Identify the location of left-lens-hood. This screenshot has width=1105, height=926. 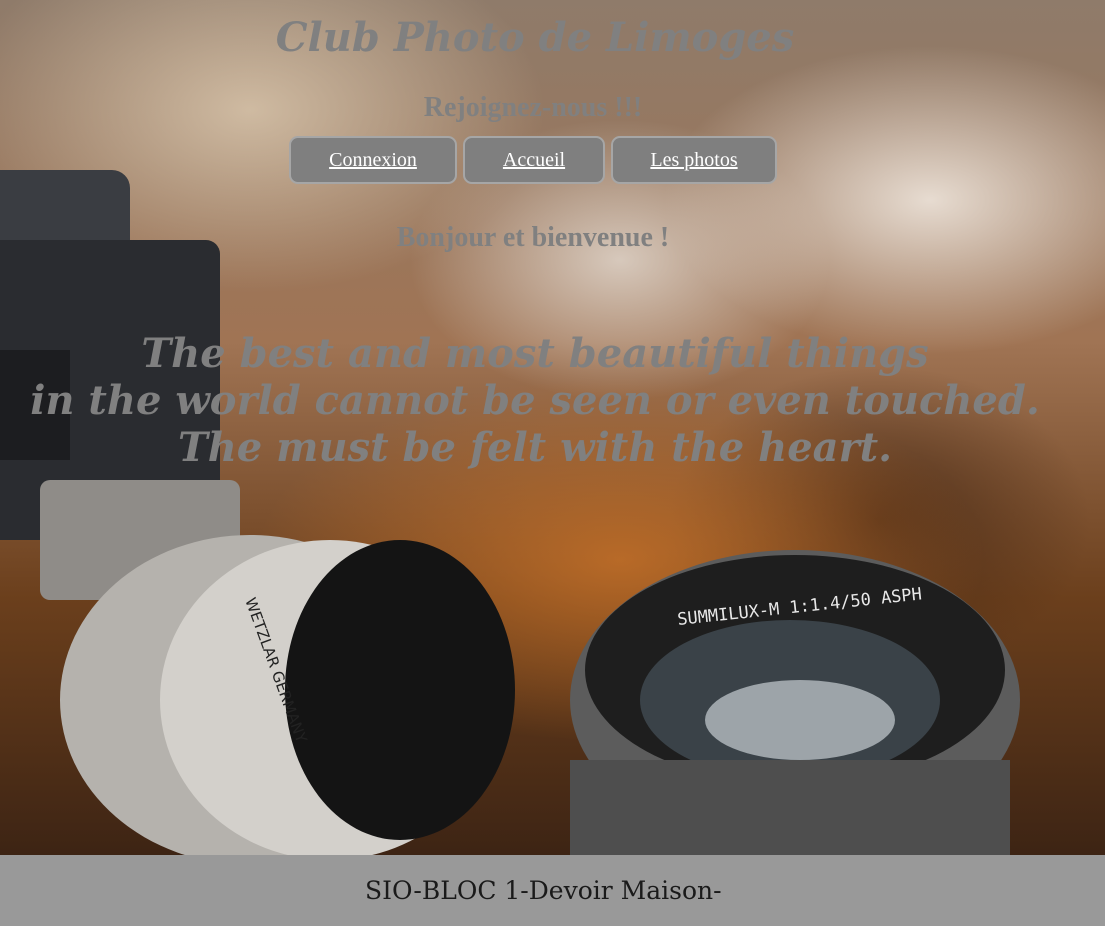
(400, 690).